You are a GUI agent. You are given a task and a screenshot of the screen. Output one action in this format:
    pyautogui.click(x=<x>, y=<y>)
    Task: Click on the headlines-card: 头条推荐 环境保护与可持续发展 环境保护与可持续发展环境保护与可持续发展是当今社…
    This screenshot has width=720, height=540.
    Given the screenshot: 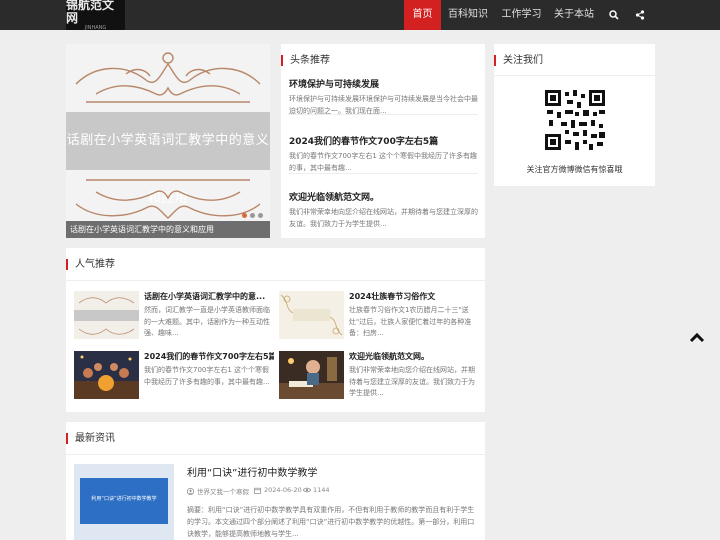 What is the action you would take?
    pyautogui.click(x=383, y=141)
    